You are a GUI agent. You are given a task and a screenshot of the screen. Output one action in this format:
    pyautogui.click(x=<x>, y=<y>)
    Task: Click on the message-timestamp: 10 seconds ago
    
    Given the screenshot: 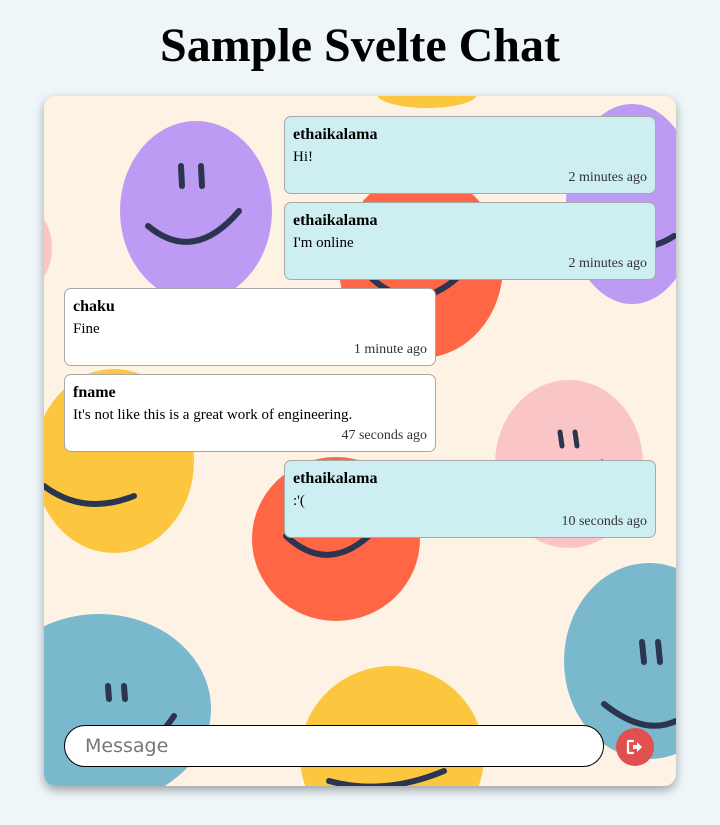 What is the action you would take?
    pyautogui.click(x=604, y=521)
    